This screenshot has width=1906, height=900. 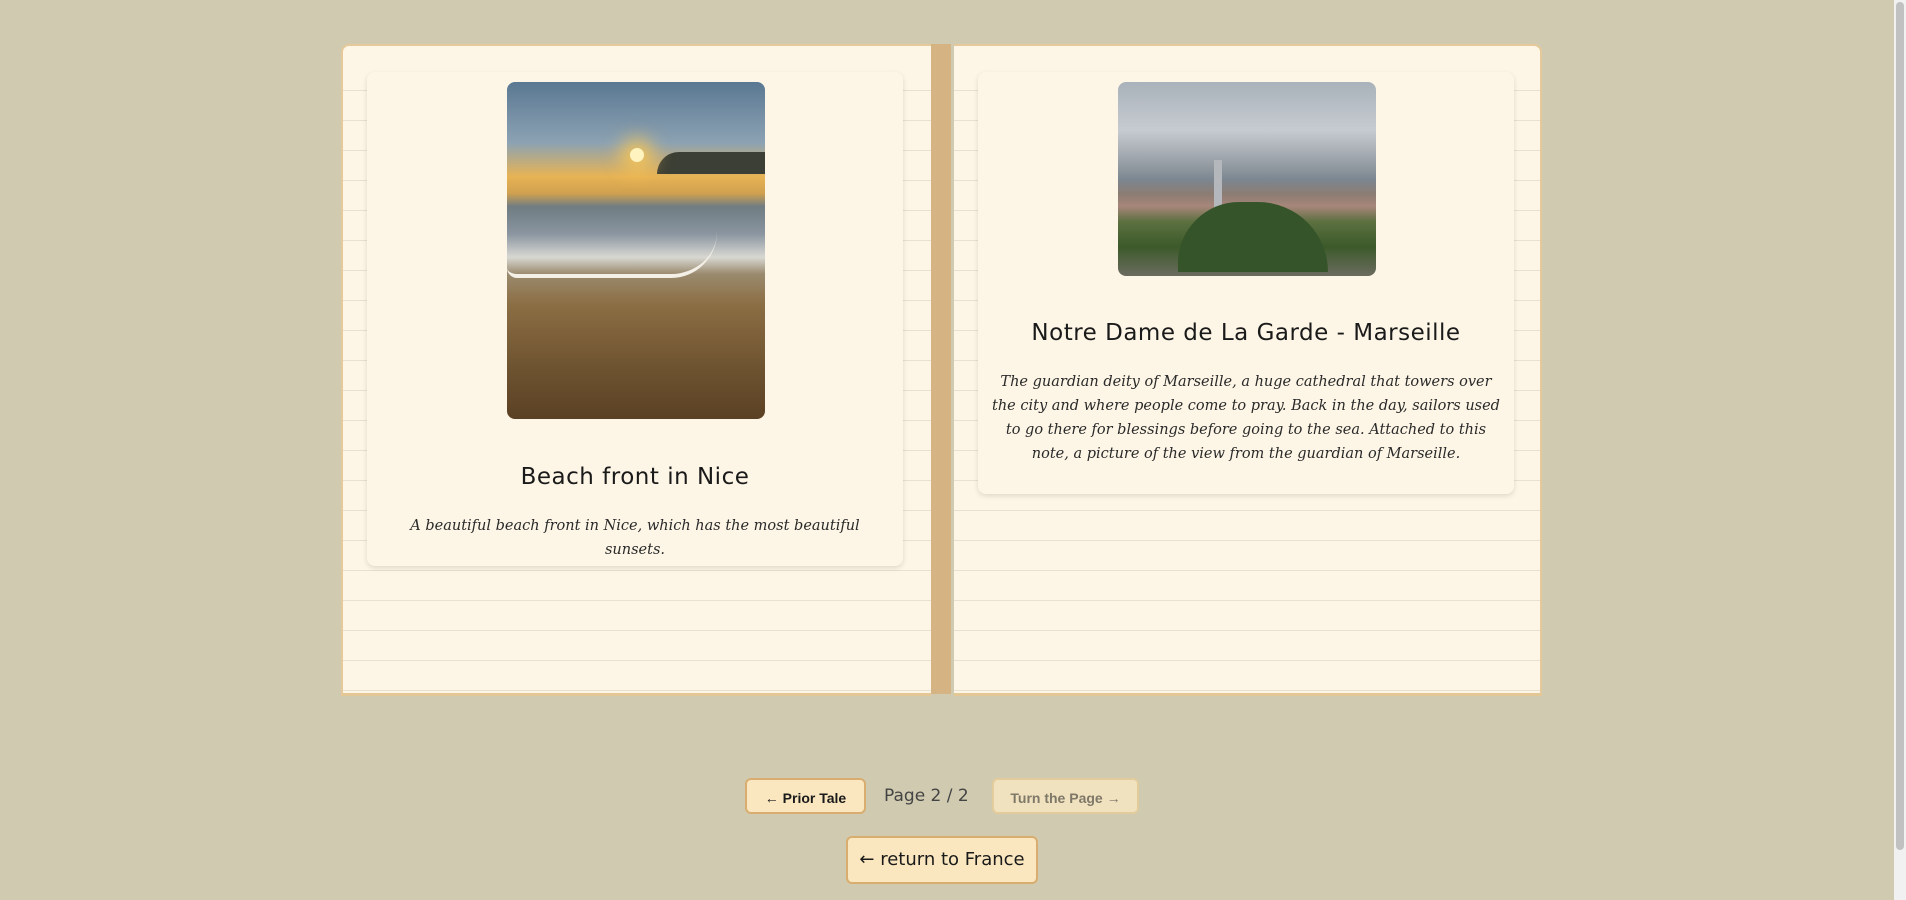 What do you see at coordinates (942, 860) in the screenshot?
I see `return-to-france-button: ← return to France` at bounding box center [942, 860].